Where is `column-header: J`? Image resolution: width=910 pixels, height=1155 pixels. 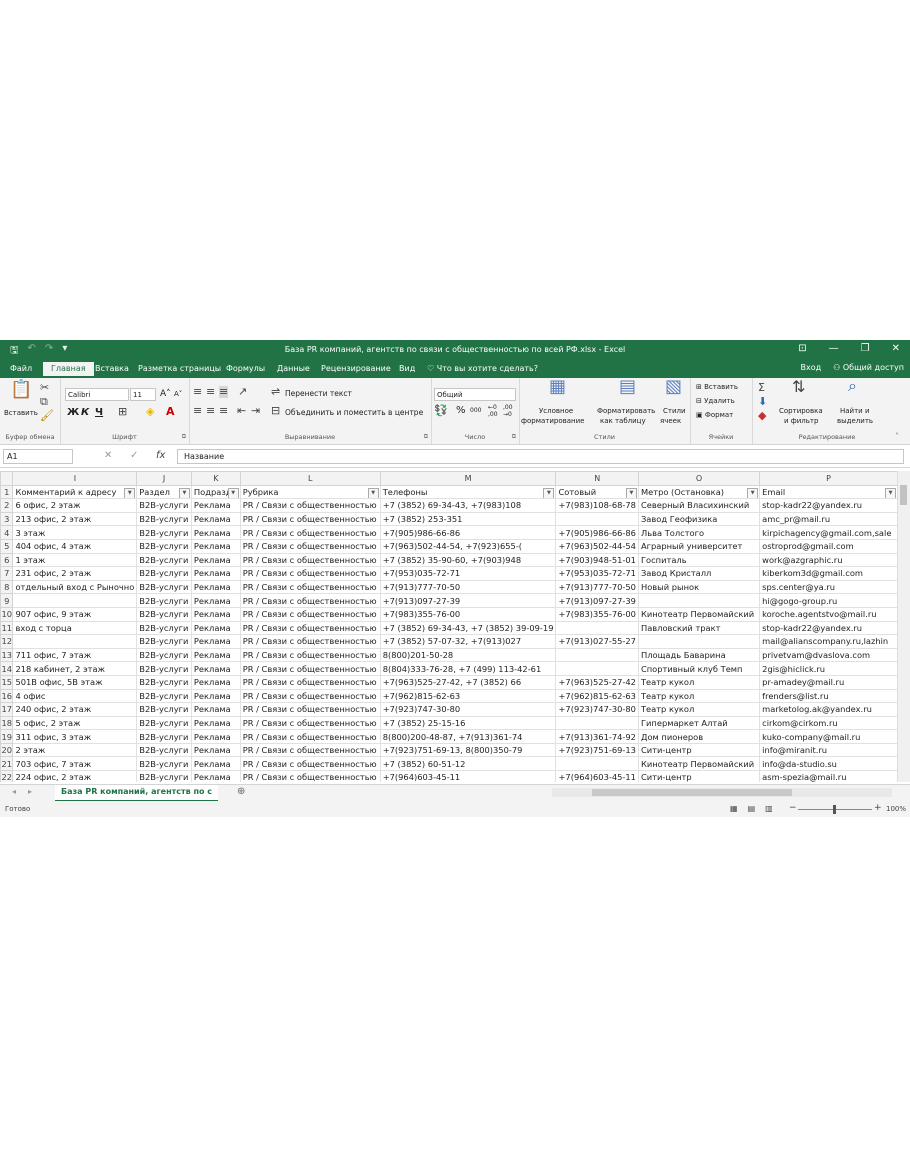 column-header: J is located at coordinates (164, 478).